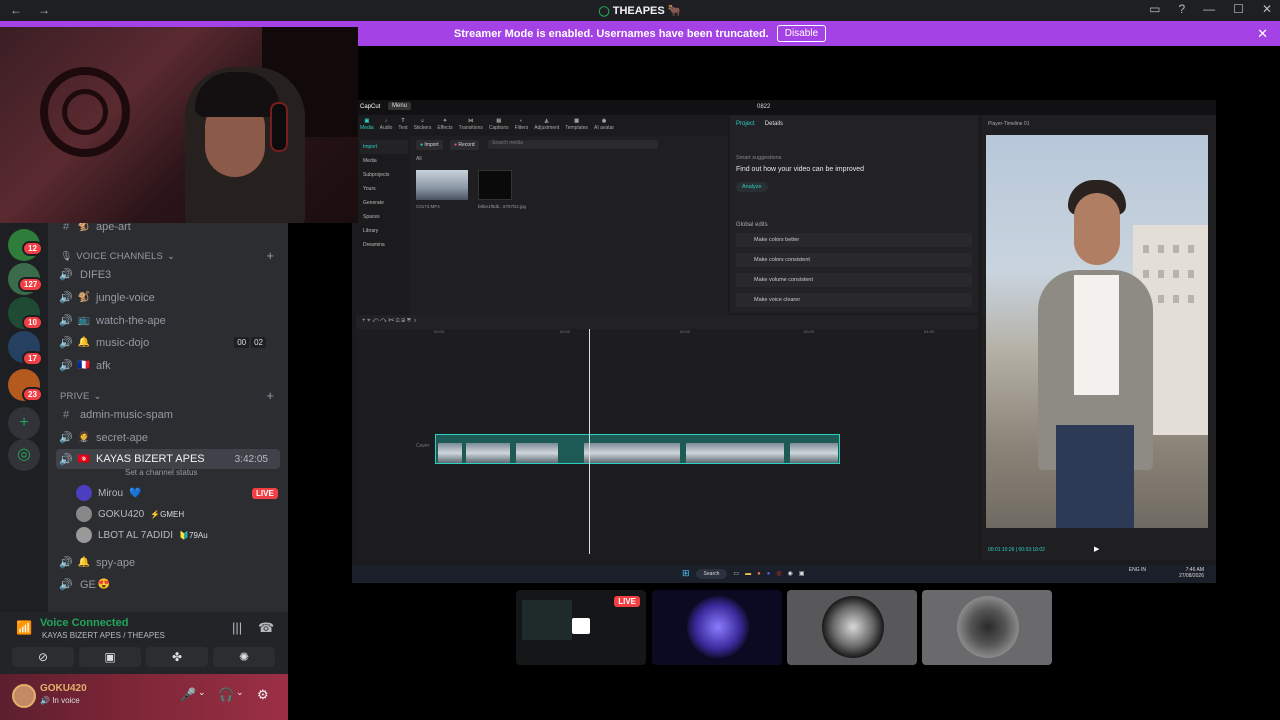 The image size is (1280, 720). Describe the element at coordinates (745, 124) in the screenshot. I see `tab-project: Project` at that location.